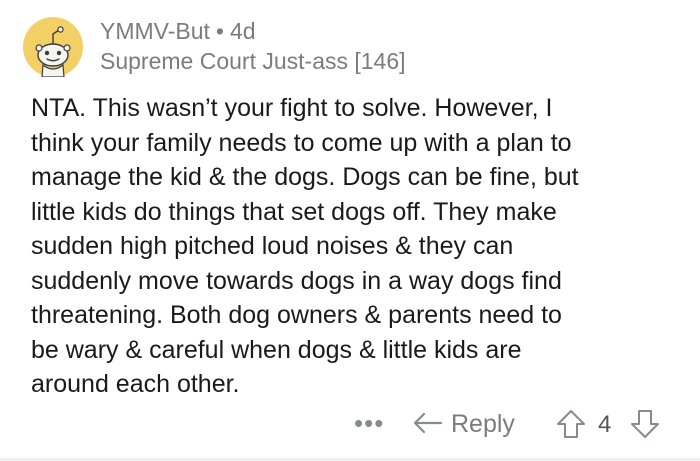 Image resolution: width=700 pixels, height=461 pixels. I want to click on username-link: YMMV-But, so click(155, 31).